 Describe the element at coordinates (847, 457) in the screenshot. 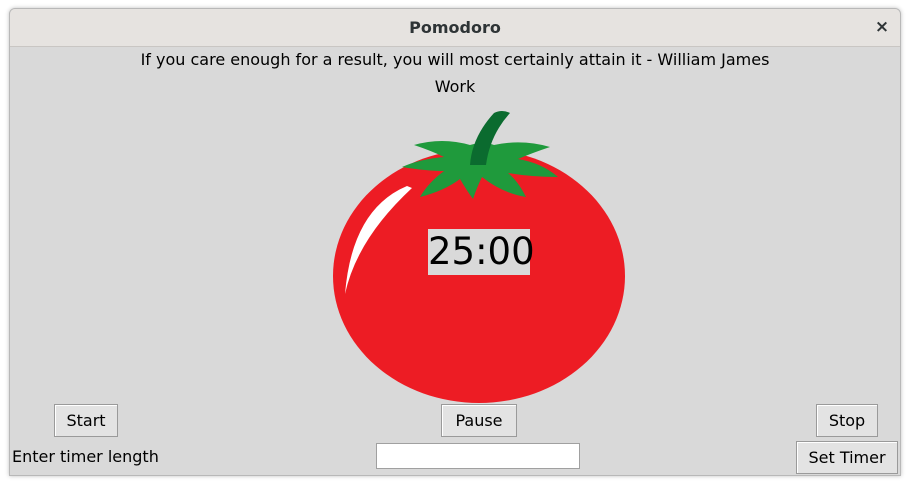

I see `set-timer-button: Set Timer` at that location.